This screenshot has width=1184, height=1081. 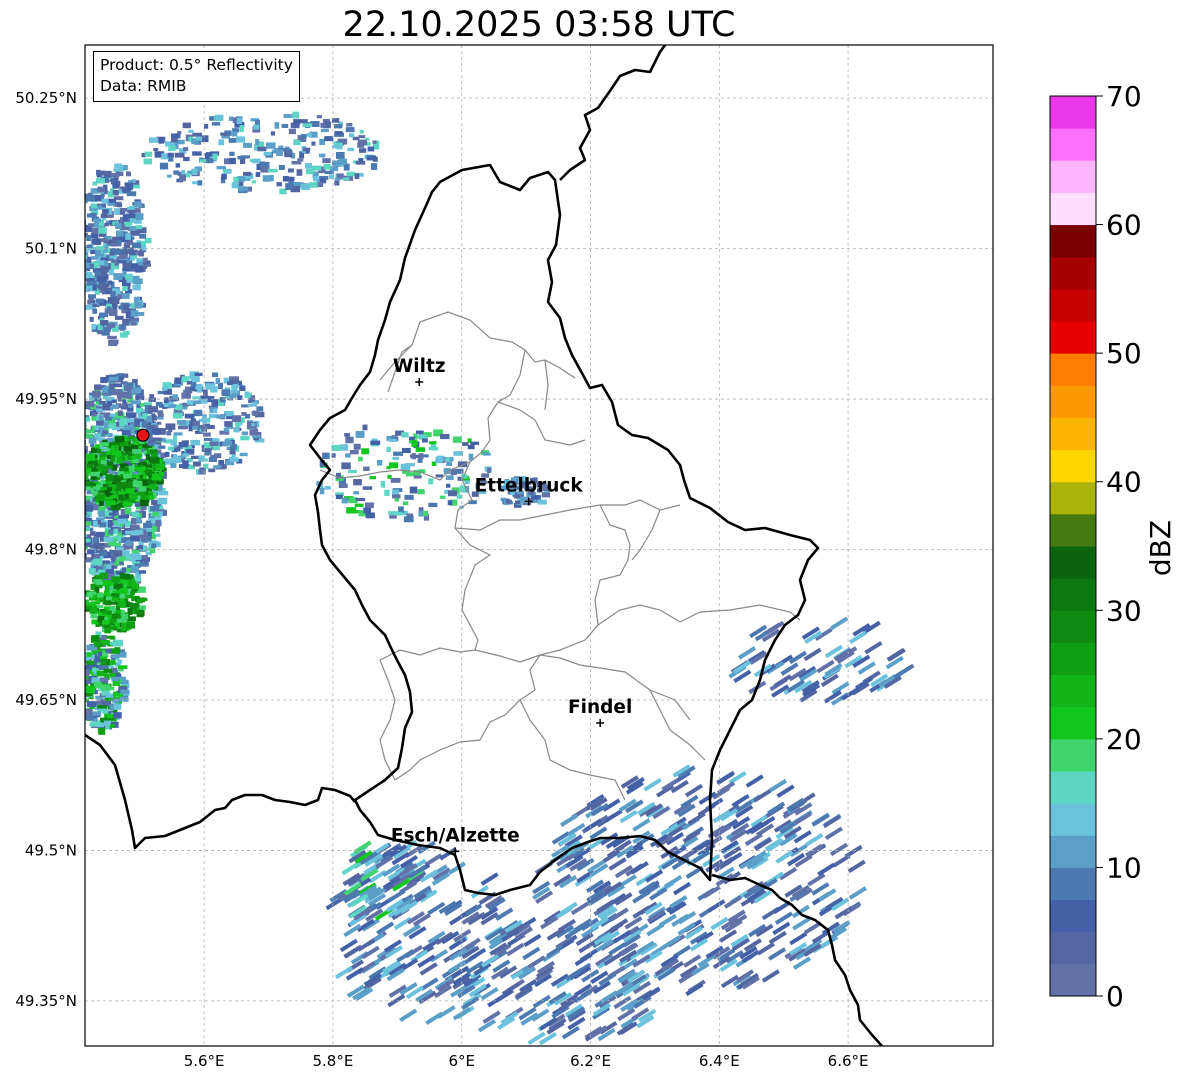 I want to click on lat-tick-label: 49.35°N, so click(x=46, y=1001).